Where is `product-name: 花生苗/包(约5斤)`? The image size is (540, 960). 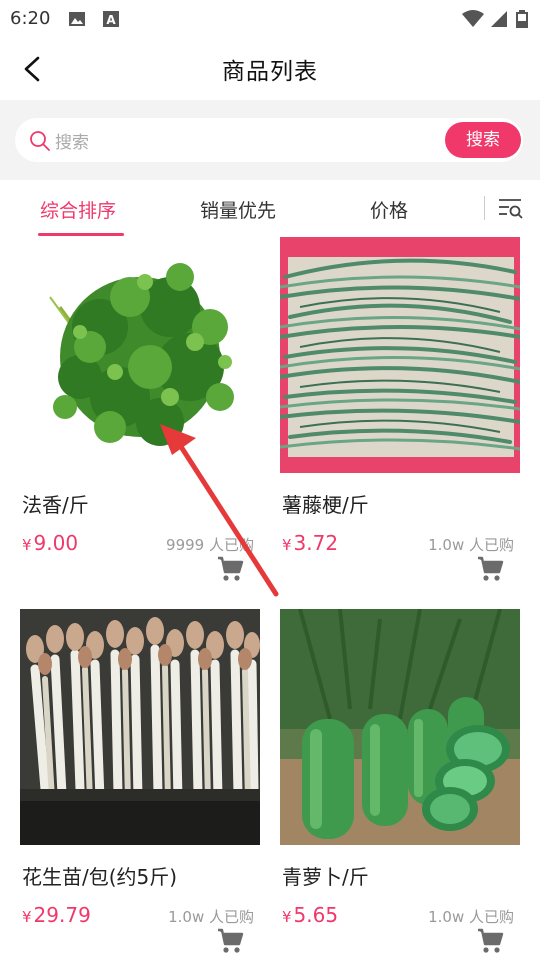 product-name: 花生苗/包(约5斤) is located at coordinates (100, 877).